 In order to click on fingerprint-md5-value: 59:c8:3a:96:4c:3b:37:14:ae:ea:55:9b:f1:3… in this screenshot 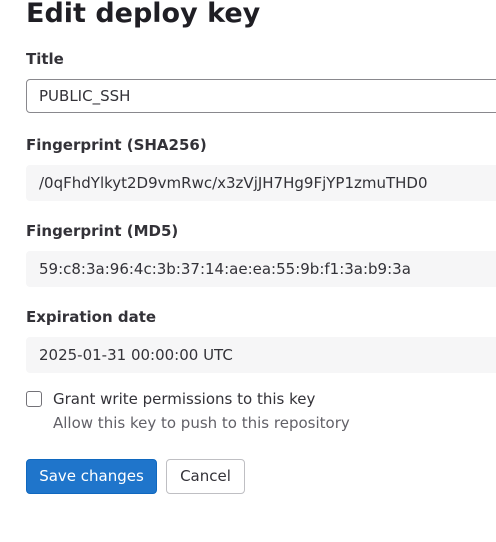, I will do `click(261, 269)`.